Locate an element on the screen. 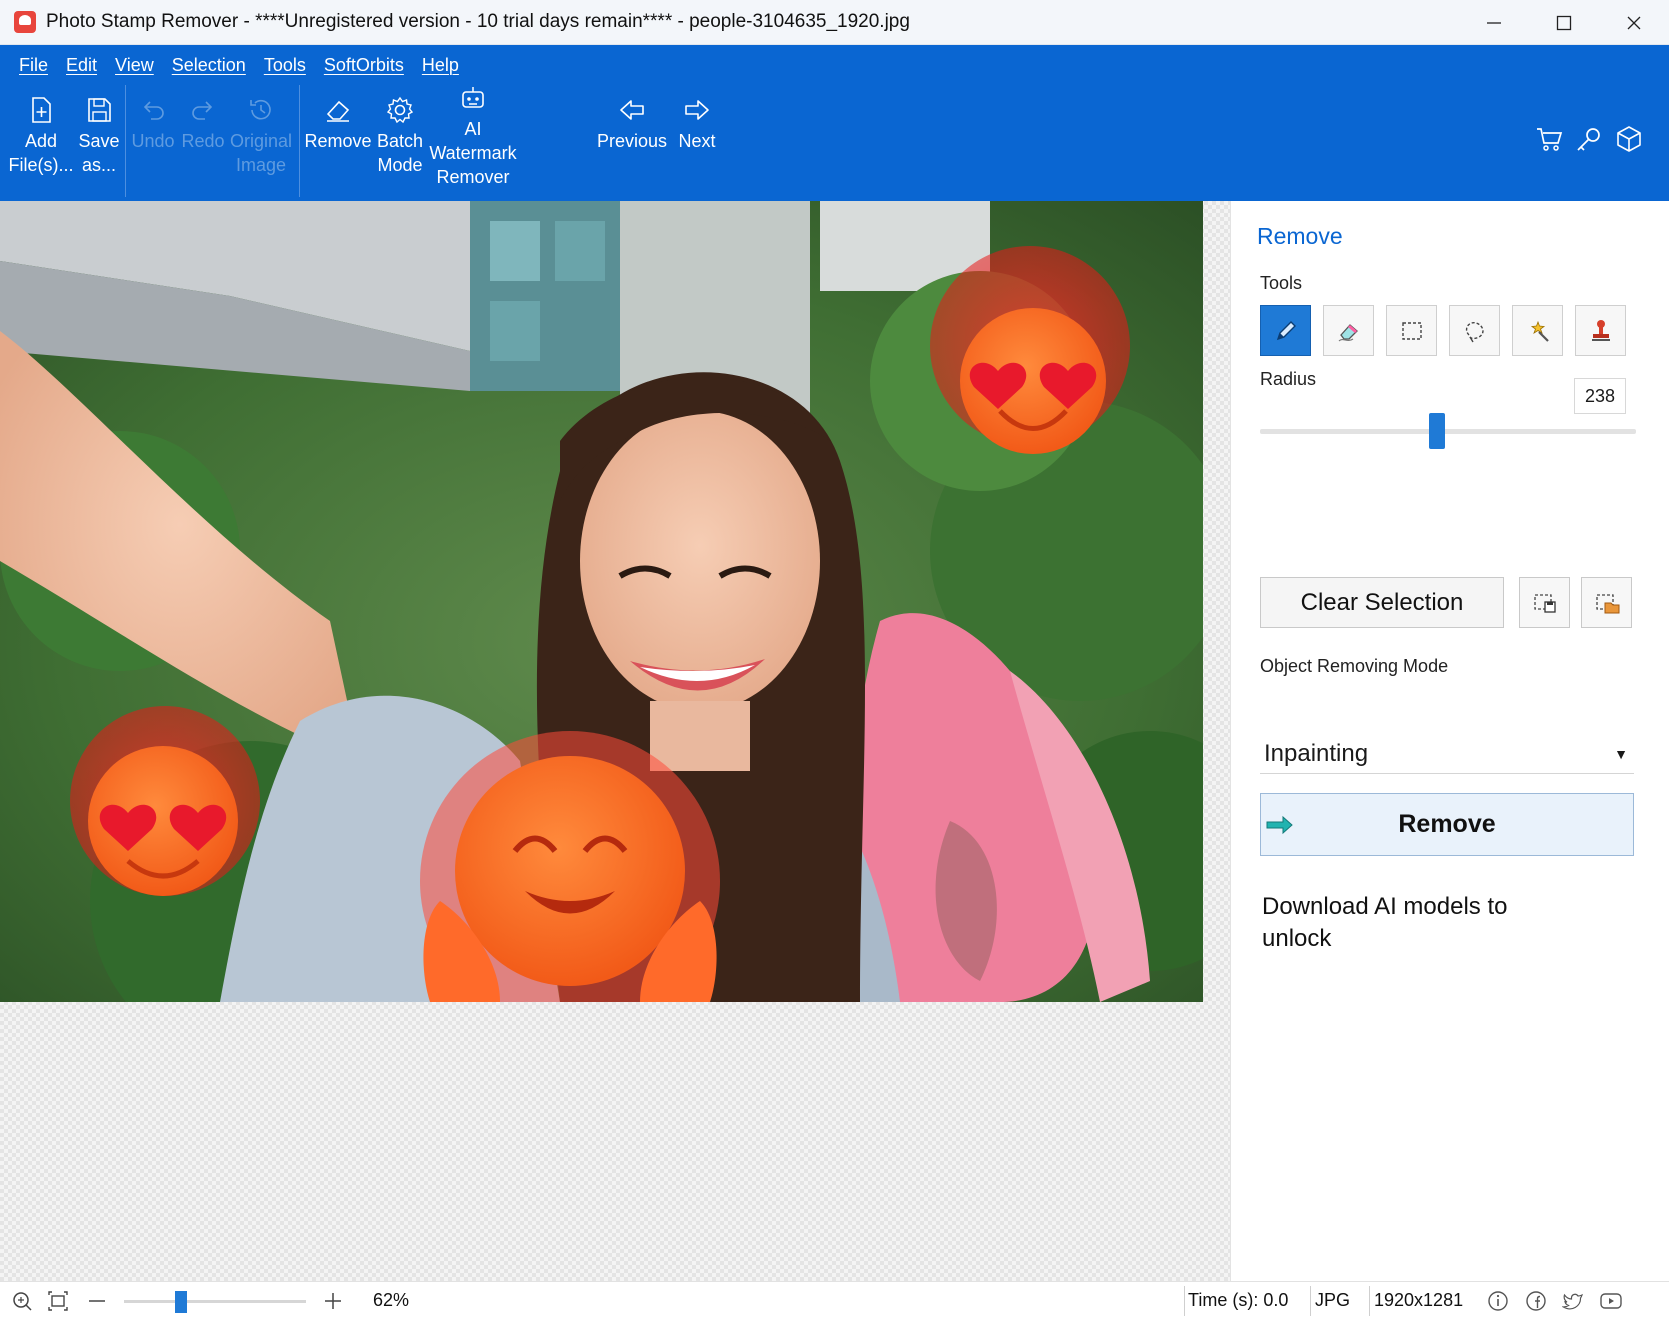 The image size is (1669, 1319). twitter-button is located at coordinates (1573, 1301).